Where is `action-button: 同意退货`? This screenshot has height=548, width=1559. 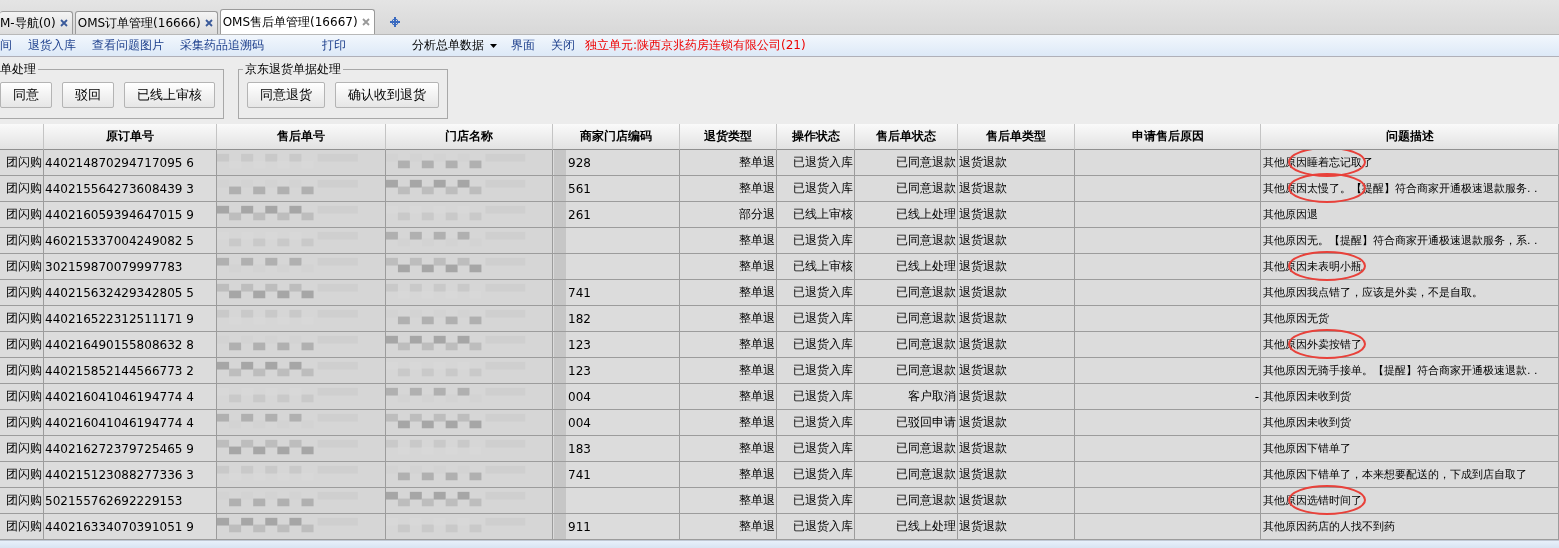
action-button: 同意退货 is located at coordinates (286, 95).